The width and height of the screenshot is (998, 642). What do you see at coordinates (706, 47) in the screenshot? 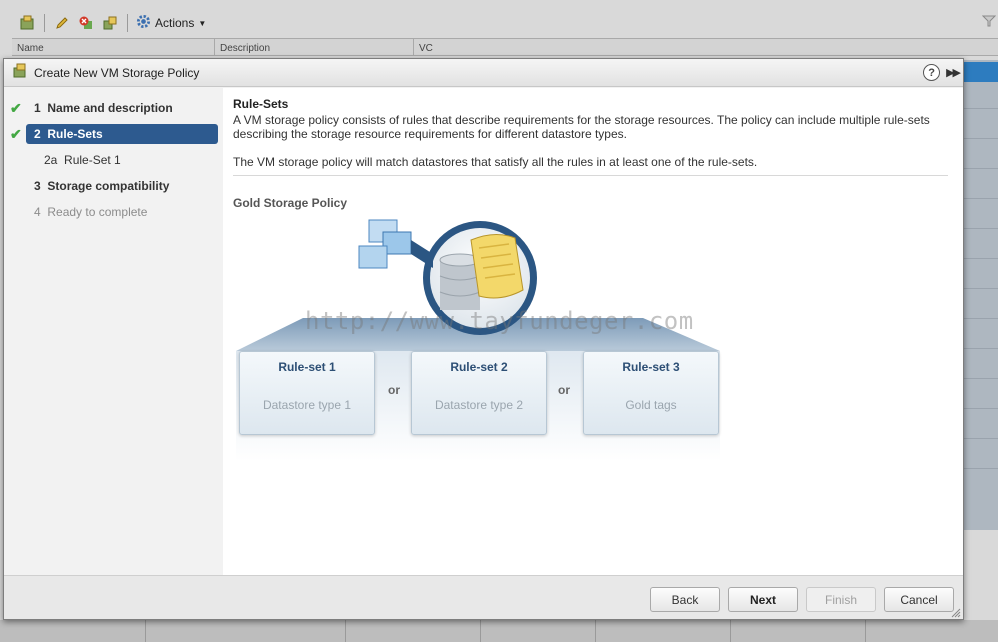
I see `column-header-vc: VC` at bounding box center [706, 47].